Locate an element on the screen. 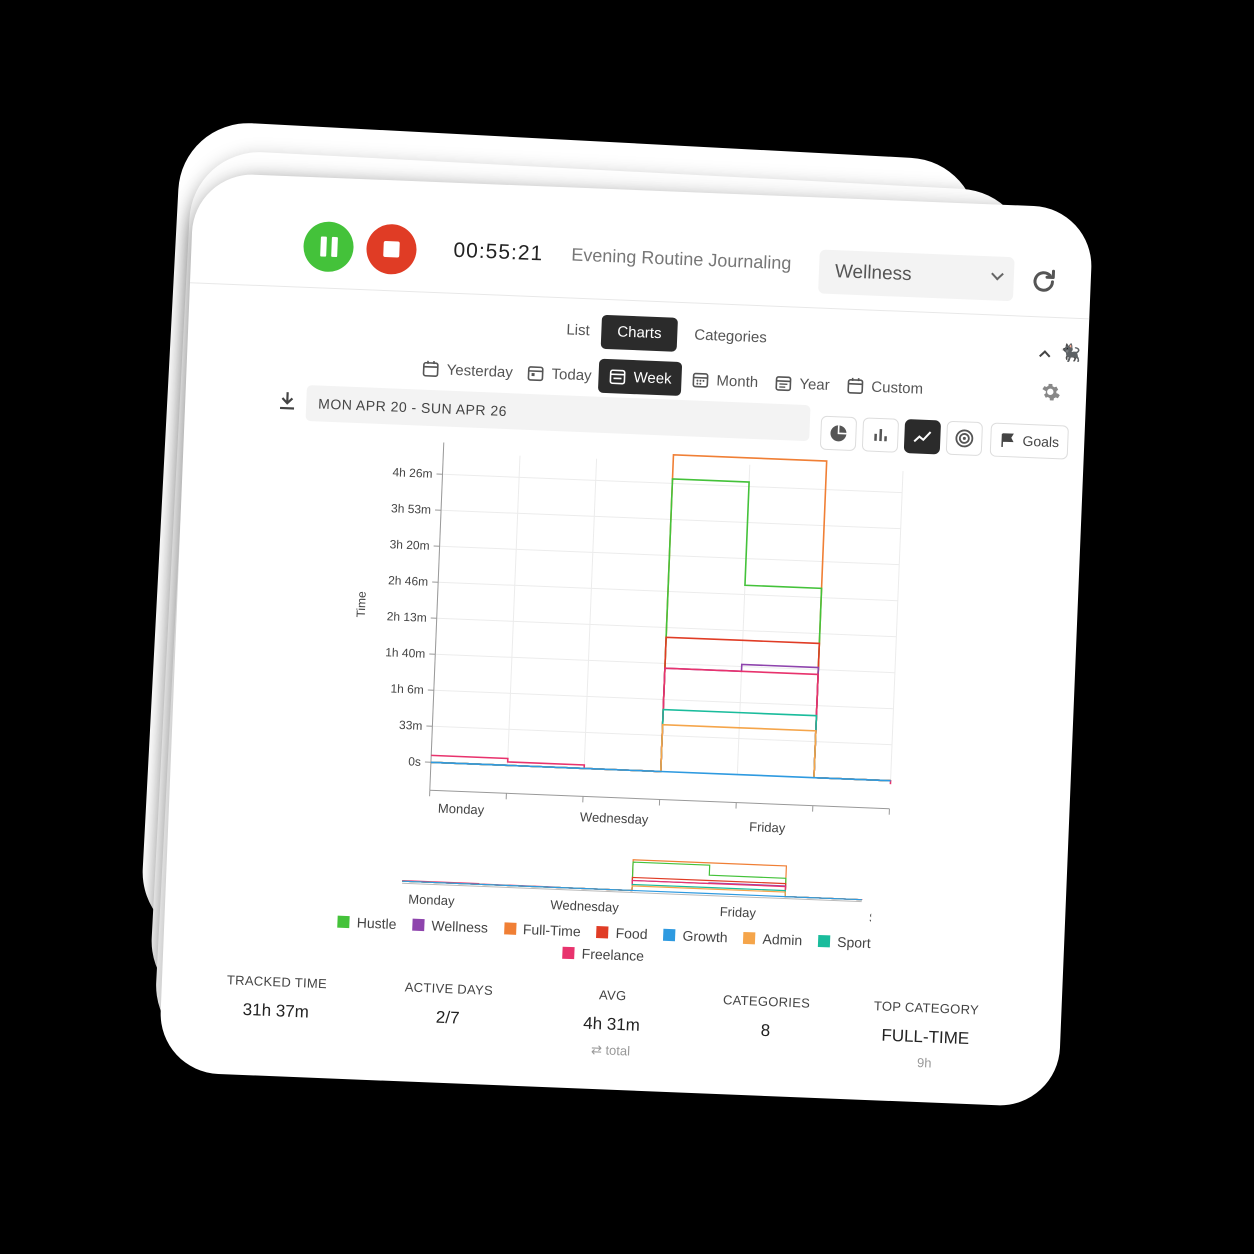 Image resolution: width=1254 pixels, height=1254 pixels. legend-item: Growth is located at coordinates (695, 936).